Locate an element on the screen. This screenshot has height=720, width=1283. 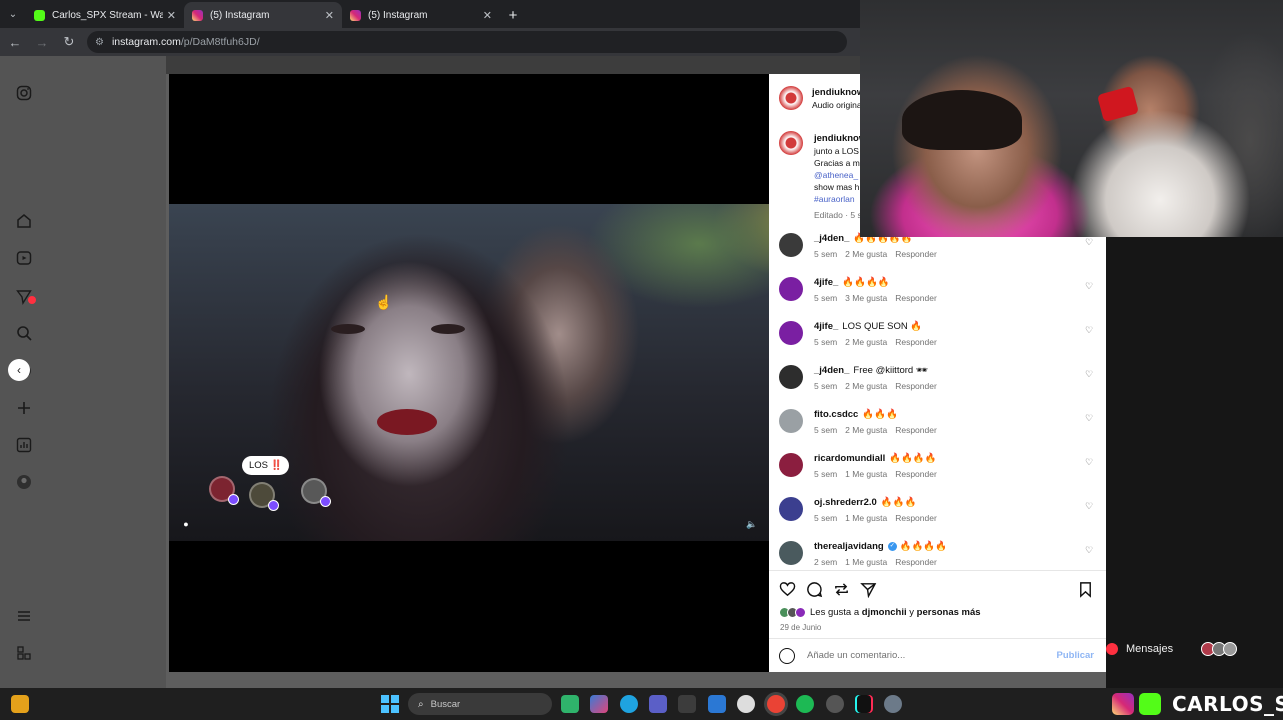
direct-messages-icon is located at coordinates (25, 297).